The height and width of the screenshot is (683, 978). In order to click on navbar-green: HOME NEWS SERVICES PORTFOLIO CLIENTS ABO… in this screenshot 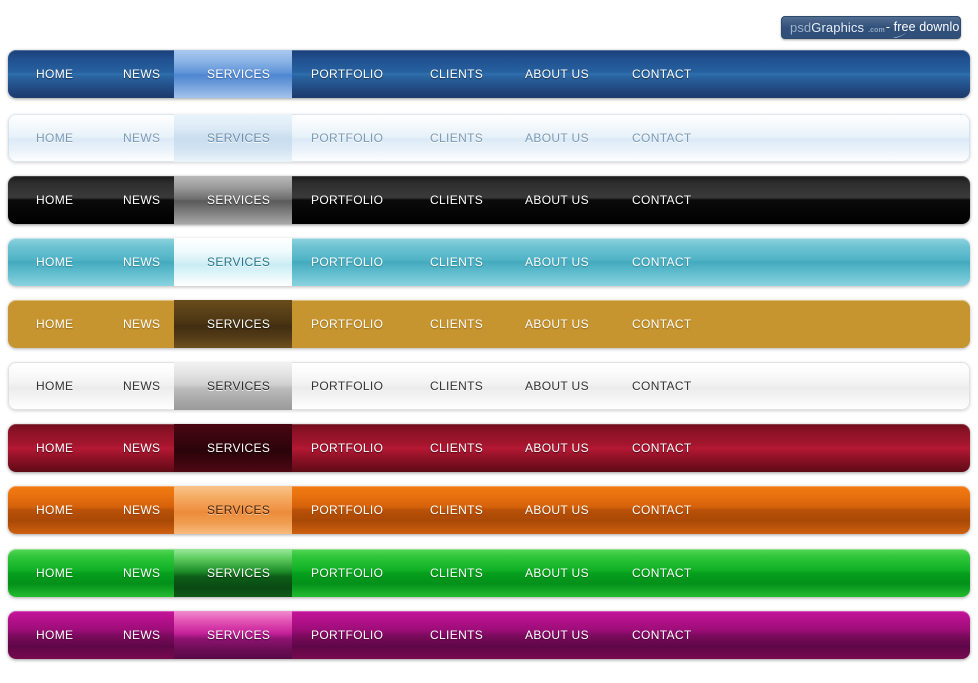, I will do `click(489, 573)`.